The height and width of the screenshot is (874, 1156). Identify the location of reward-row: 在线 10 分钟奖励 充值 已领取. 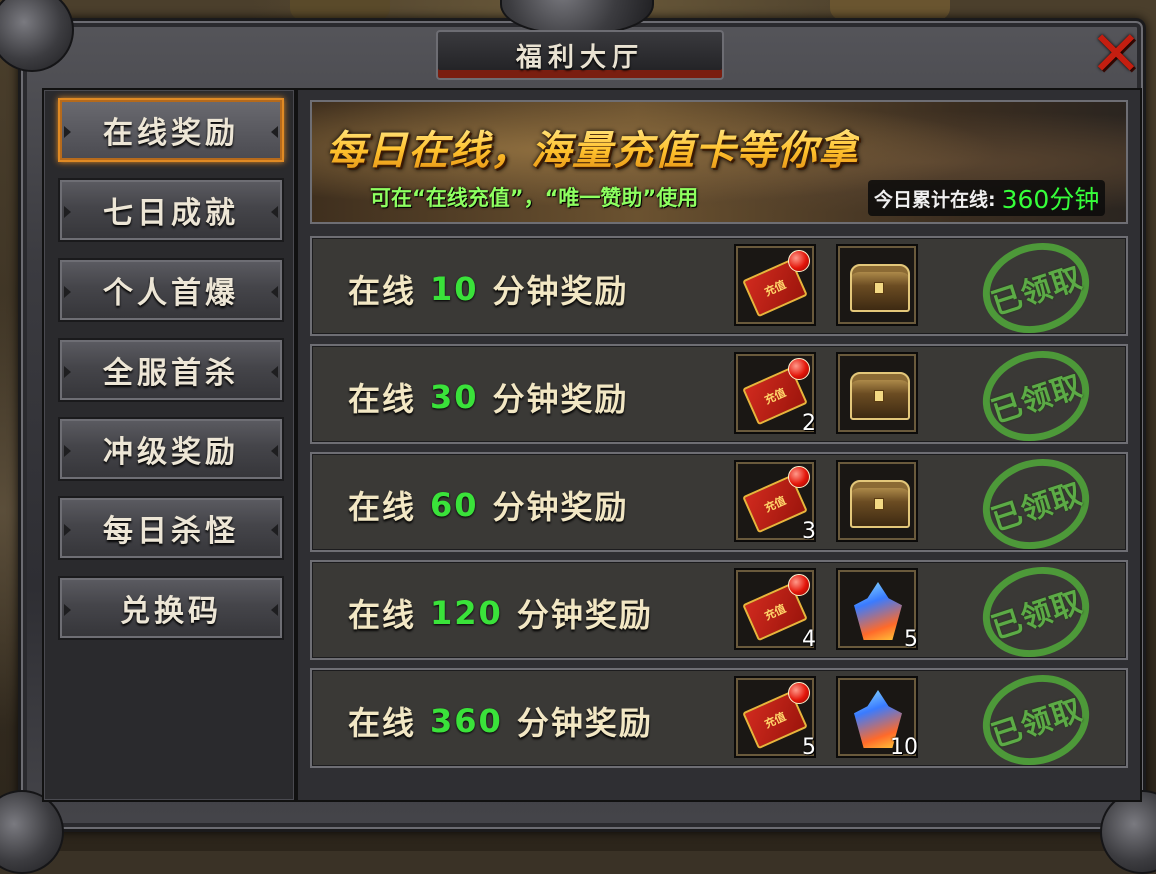
(719, 288).